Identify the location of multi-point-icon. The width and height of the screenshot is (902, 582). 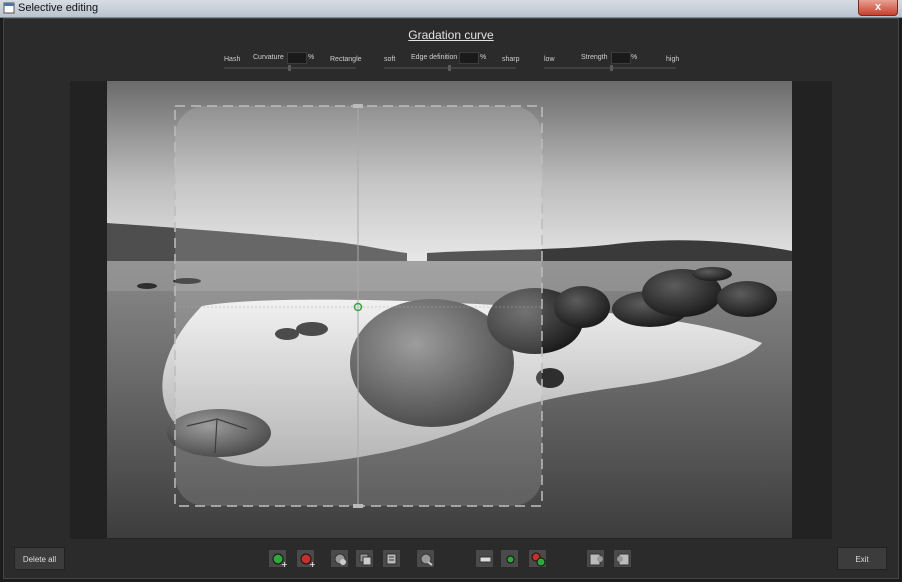
(538, 559).